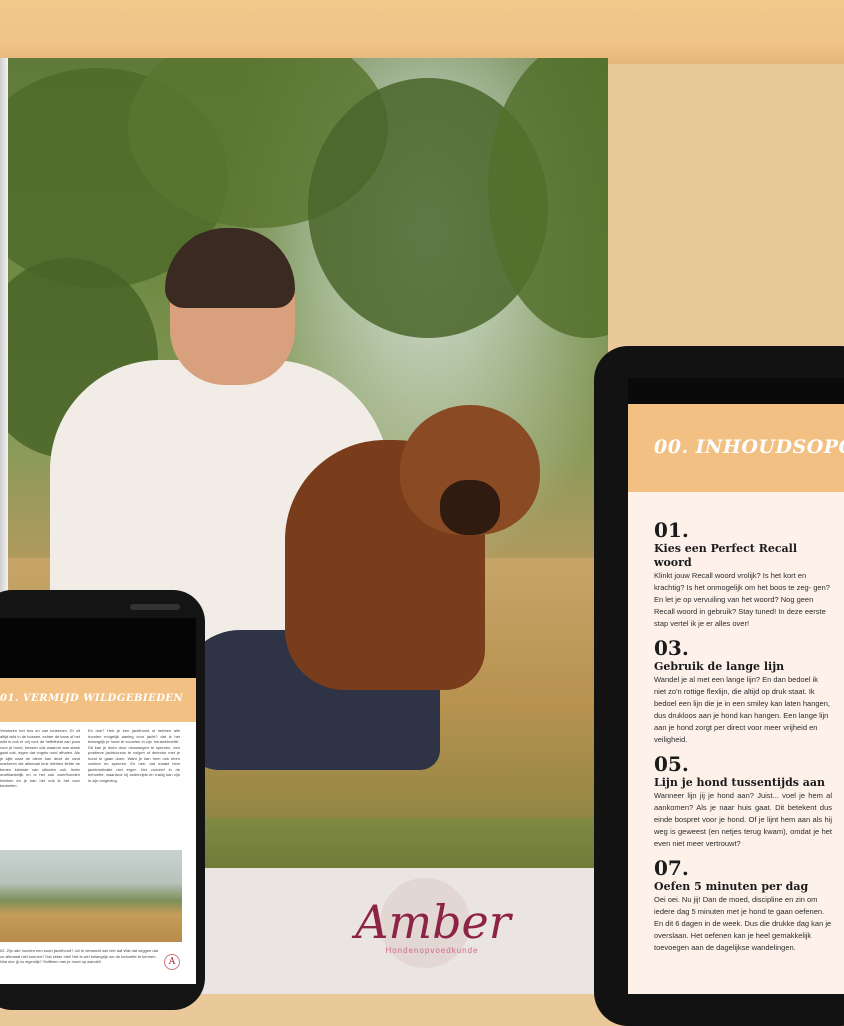  What do you see at coordinates (731, 886) in the screenshot?
I see `toc-item-title: Oefen 5 minuten per dag` at bounding box center [731, 886].